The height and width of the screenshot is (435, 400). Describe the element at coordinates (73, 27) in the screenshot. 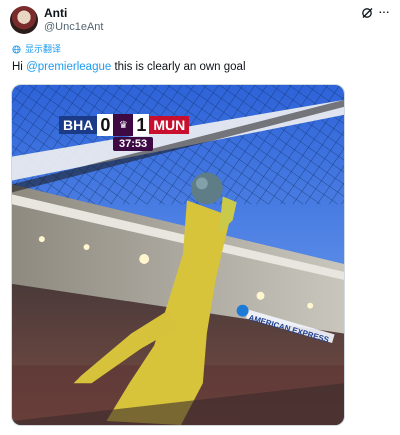

I see `user-handle: @Unc1eAnt` at that location.